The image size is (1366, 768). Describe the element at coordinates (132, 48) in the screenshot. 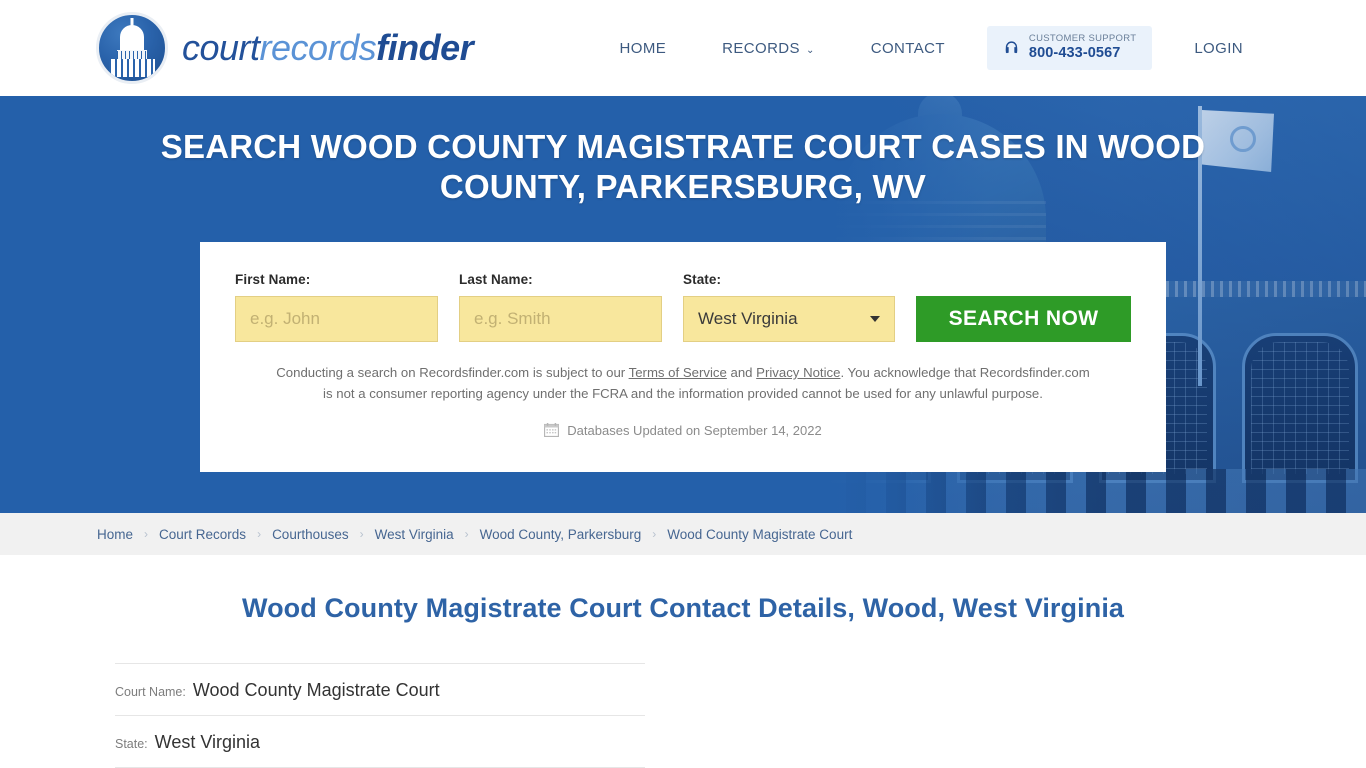

I see `capitol-dome-icon` at that location.